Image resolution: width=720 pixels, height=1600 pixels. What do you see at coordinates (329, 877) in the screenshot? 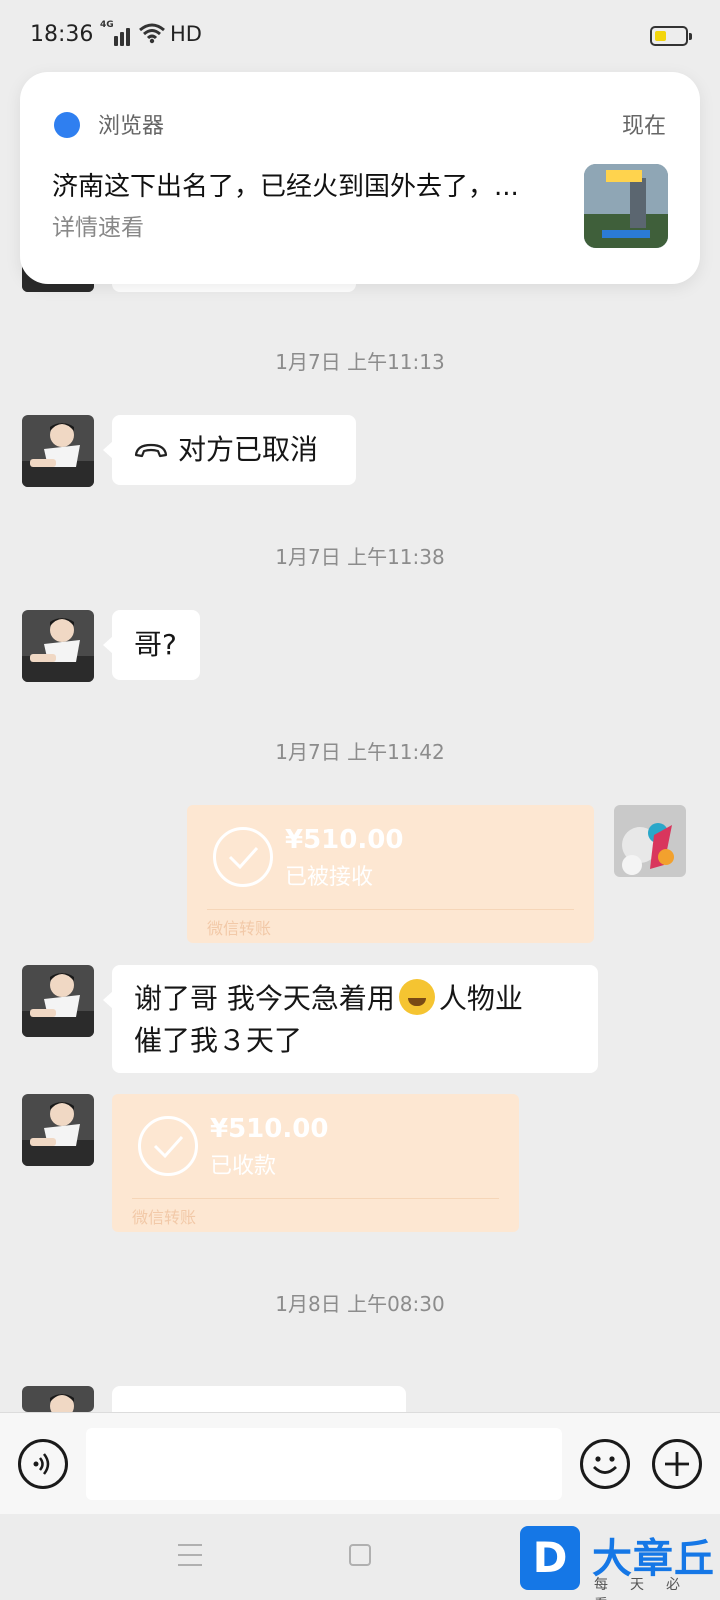
I see `transfer-status: 已被接收` at bounding box center [329, 877].